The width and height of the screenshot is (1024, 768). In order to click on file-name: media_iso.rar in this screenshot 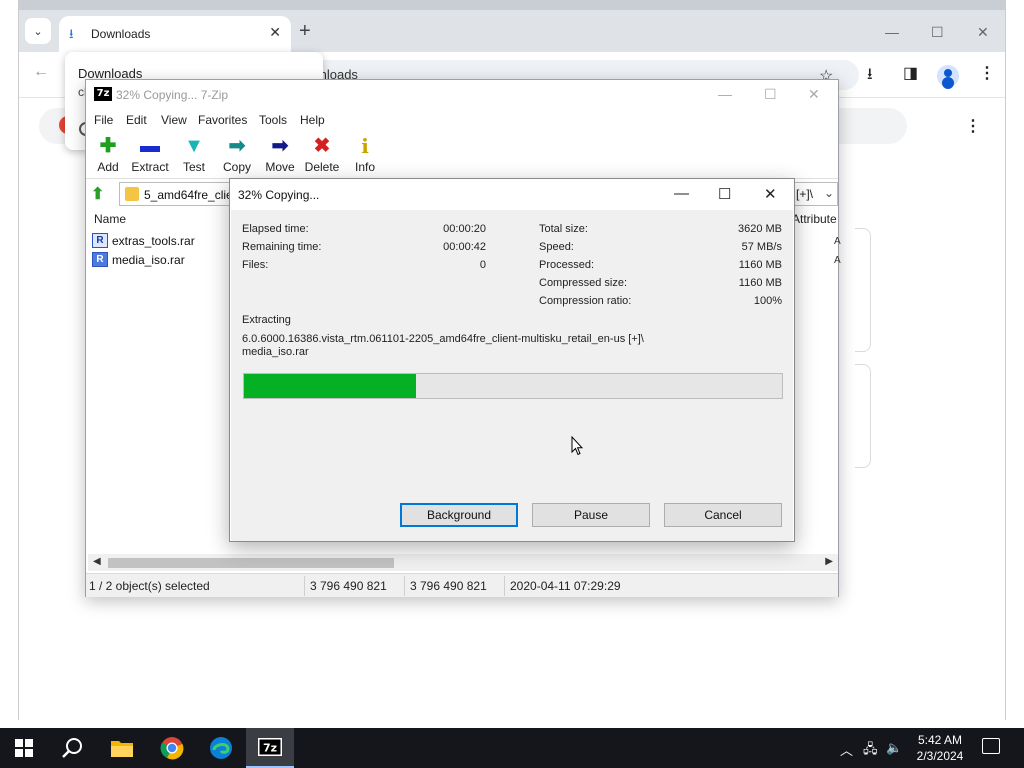, I will do `click(148, 260)`.